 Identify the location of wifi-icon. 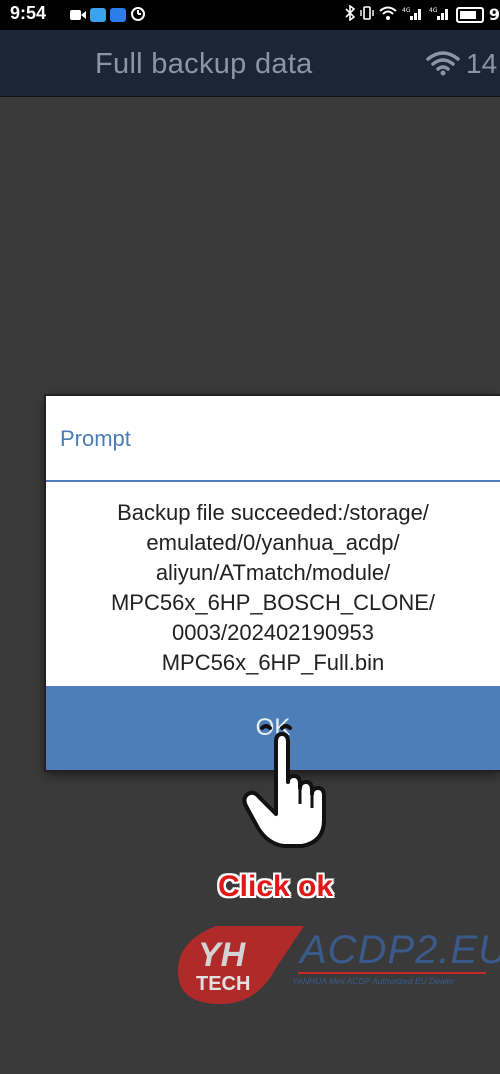
(443, 65).